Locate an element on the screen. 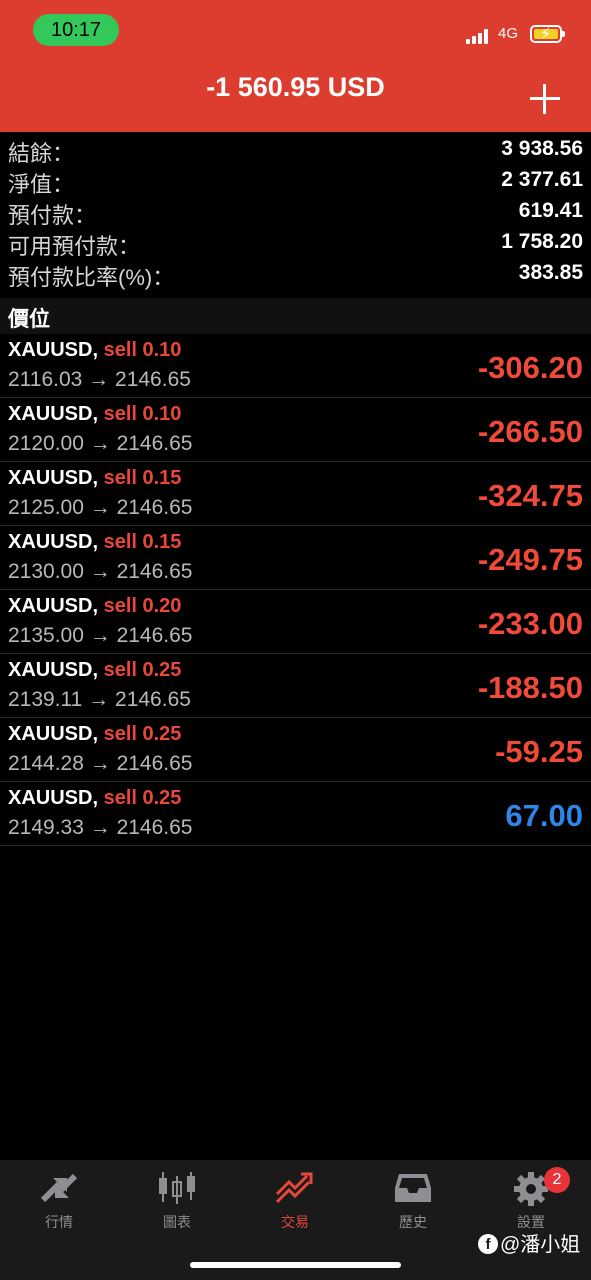 The width and height of the screenshot is (591, 1280). watermark-text: @潘小姐 is located at coordinates (540, 1245).